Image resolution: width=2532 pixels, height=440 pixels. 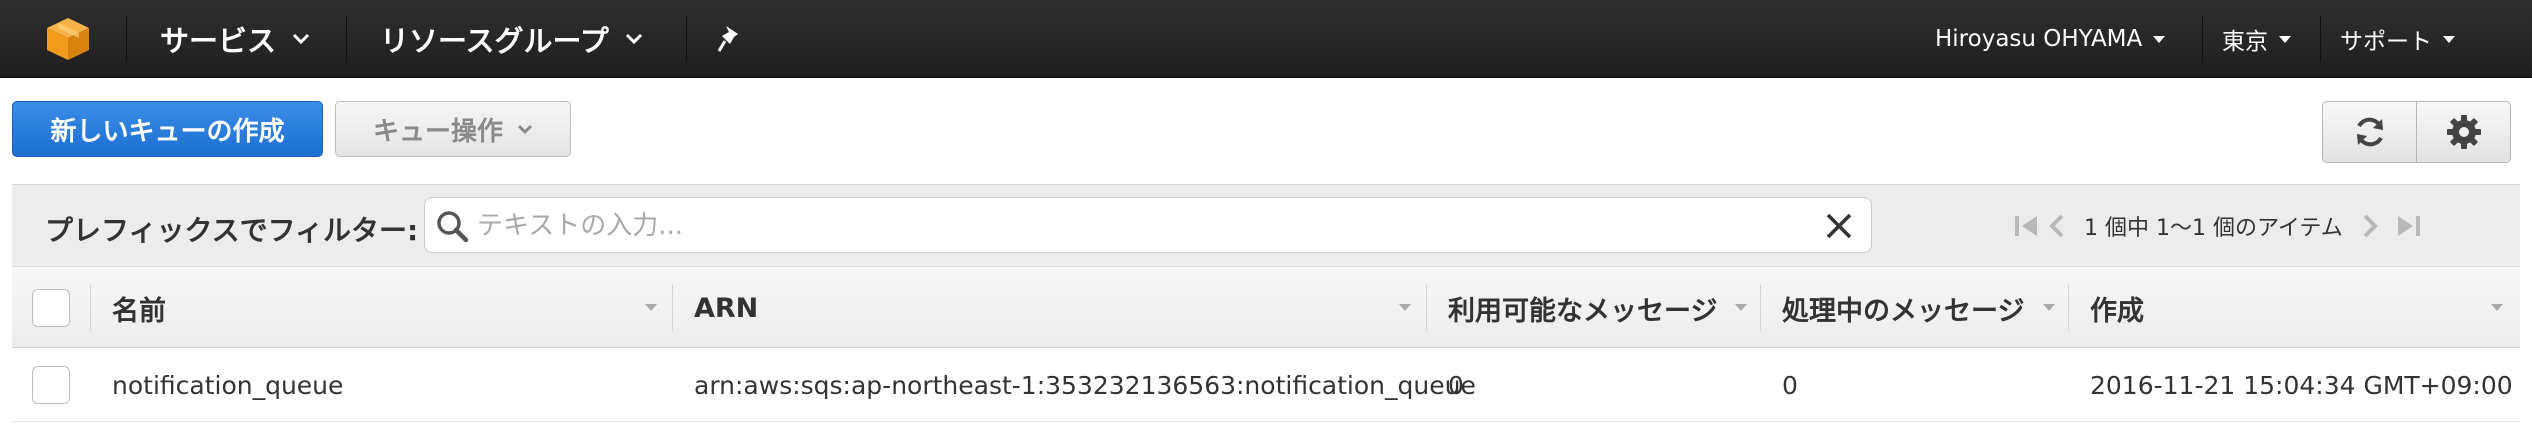 I want to click on services-menu-label: サービス, so click(x=218, y=41).